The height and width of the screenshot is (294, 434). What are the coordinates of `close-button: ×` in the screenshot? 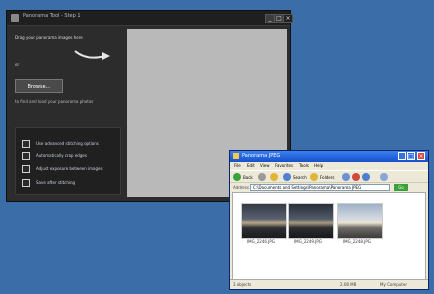 It's located at (288, 18).